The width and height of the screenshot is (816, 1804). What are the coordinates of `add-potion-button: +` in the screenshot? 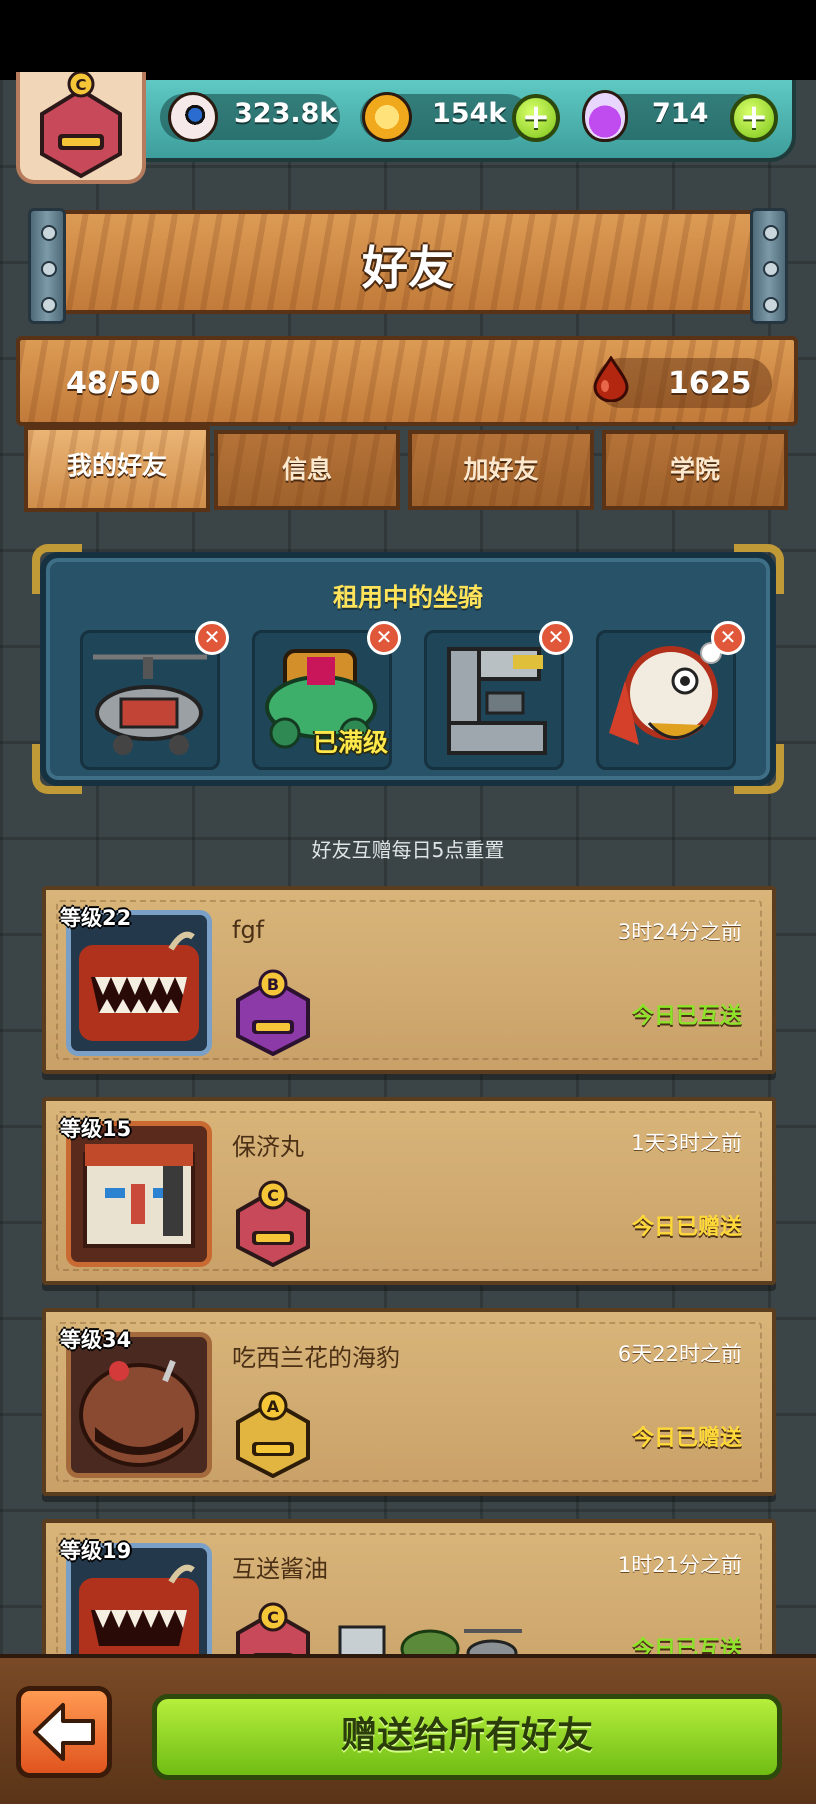 It's located at (754, 118).